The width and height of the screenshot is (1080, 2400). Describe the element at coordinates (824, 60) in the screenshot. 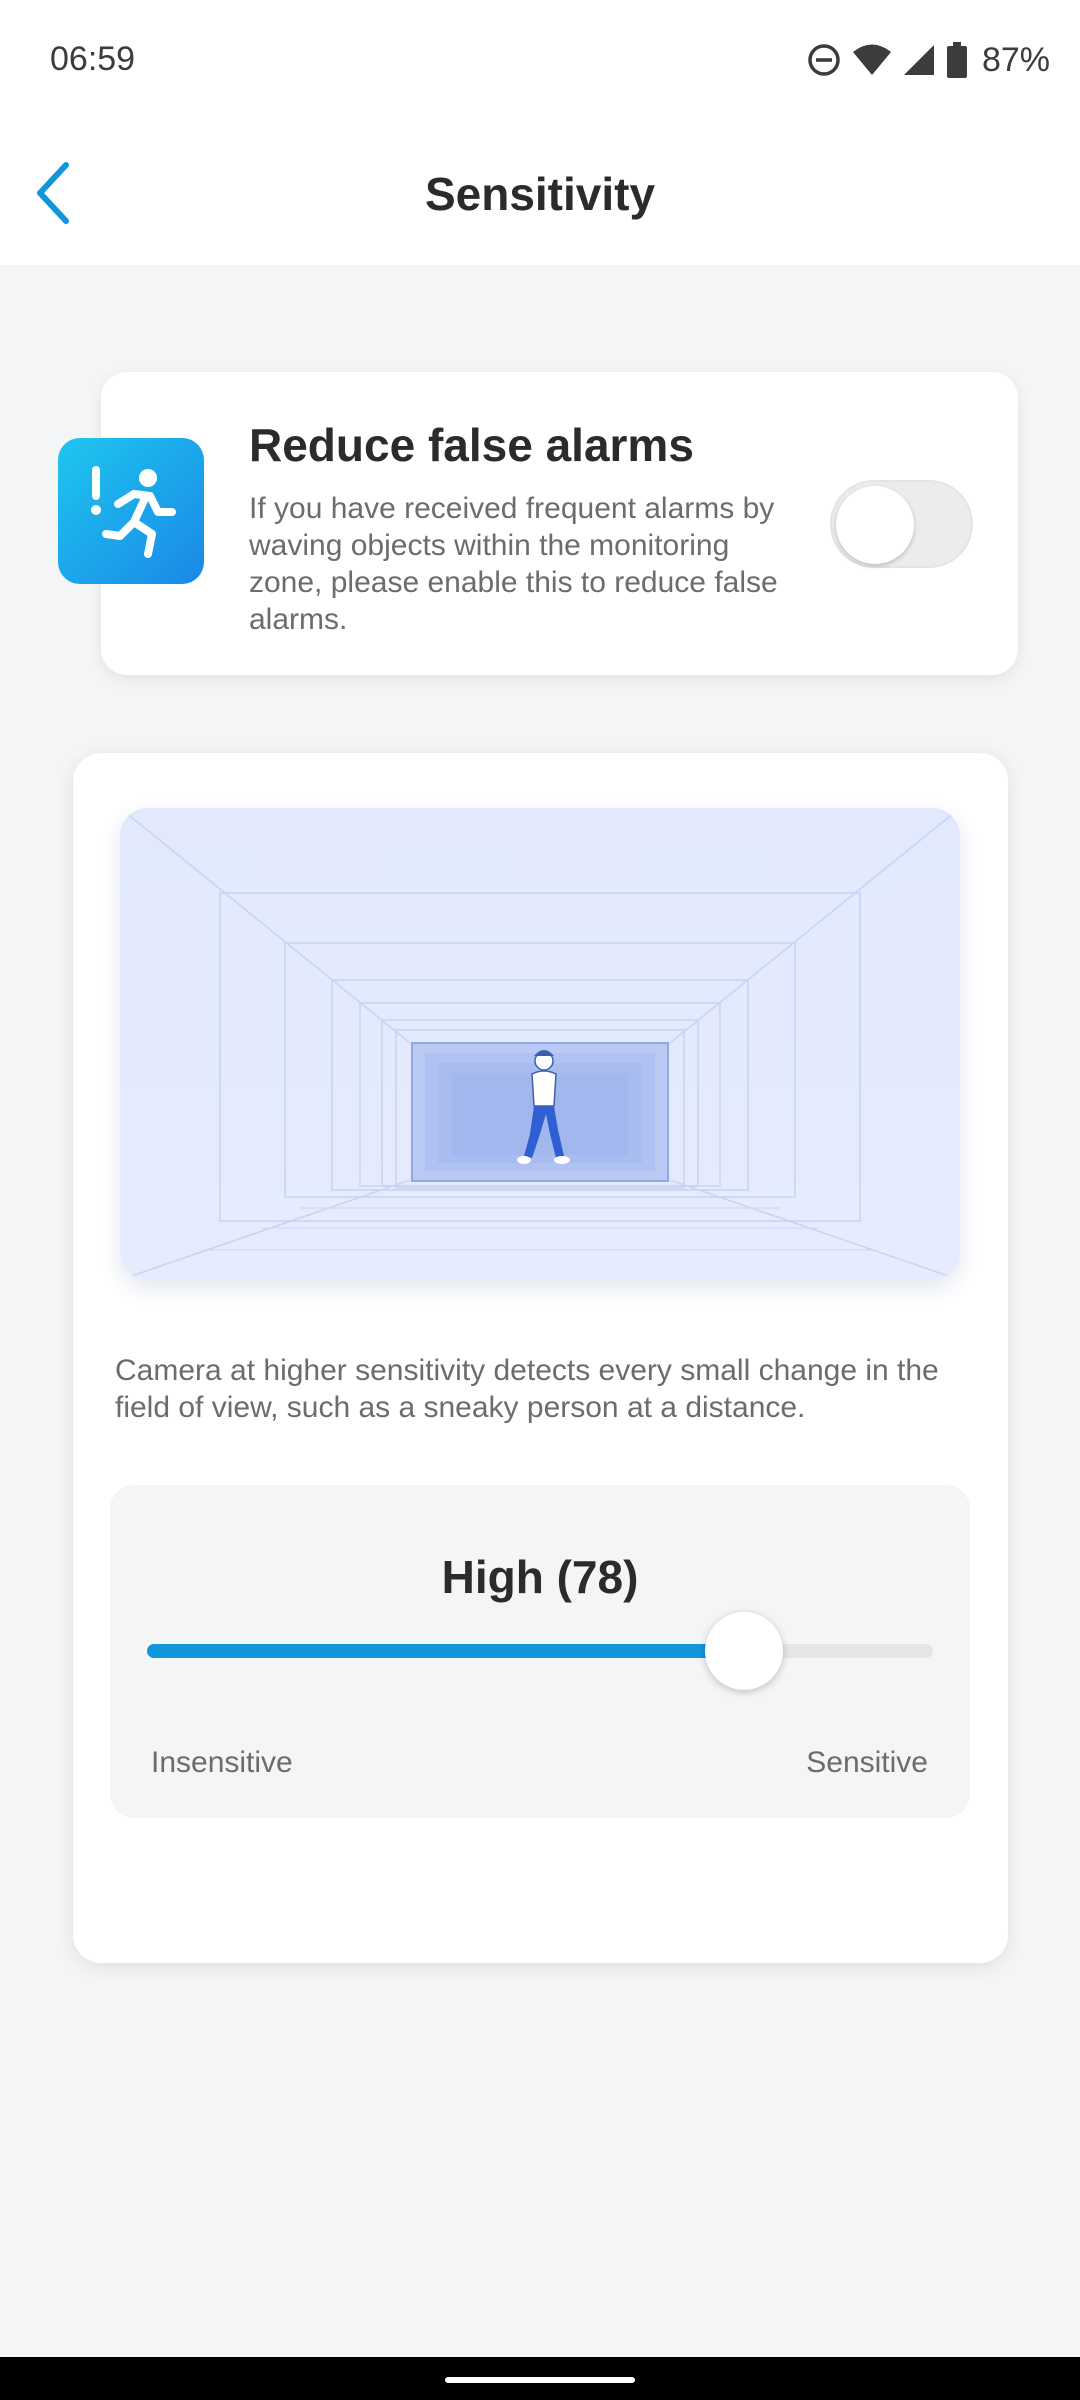

I see `do-not-disturb-icon` at that location.